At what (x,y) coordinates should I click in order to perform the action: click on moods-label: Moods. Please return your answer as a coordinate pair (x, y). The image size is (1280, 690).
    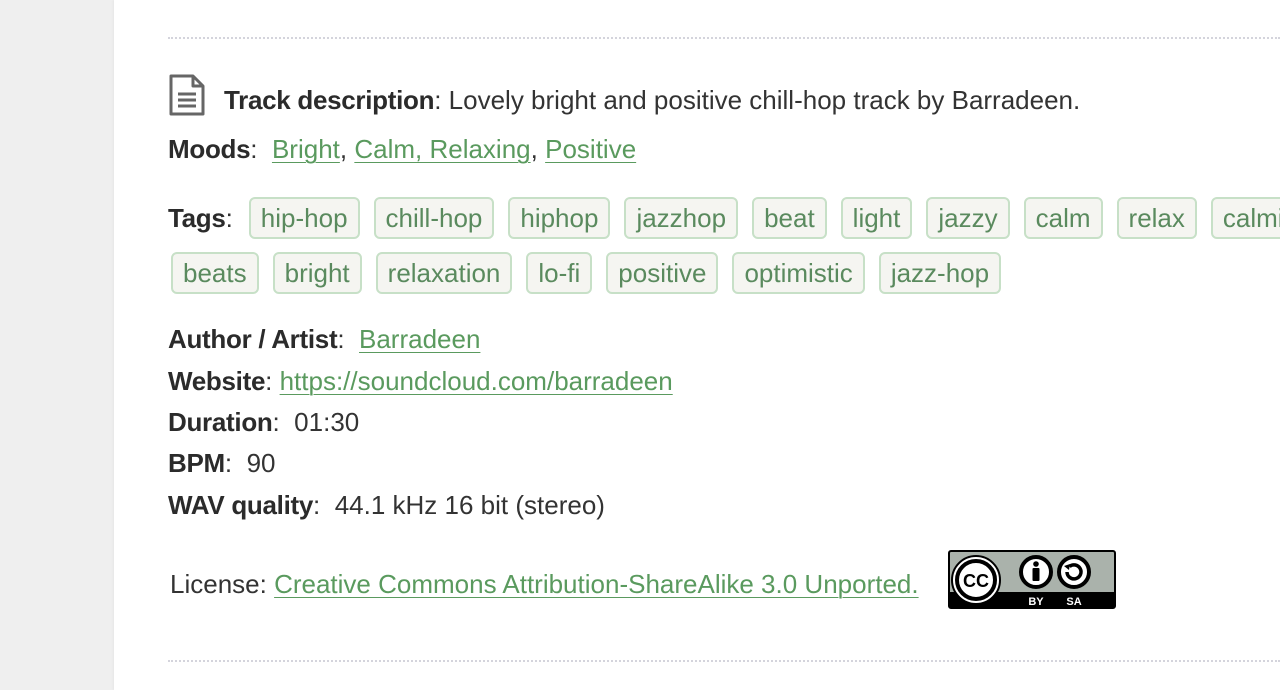
    Looking at the image, I should click on (209, 149).